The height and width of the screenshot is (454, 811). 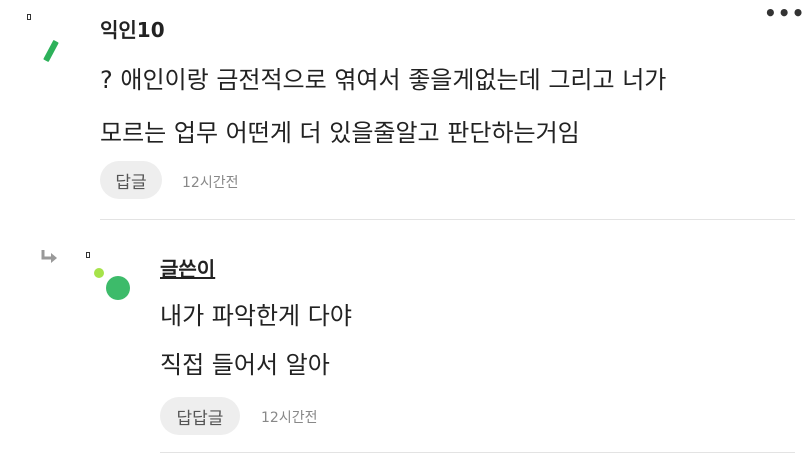 I want to click on reply-button: 답답글, so click(x=200, y=416).